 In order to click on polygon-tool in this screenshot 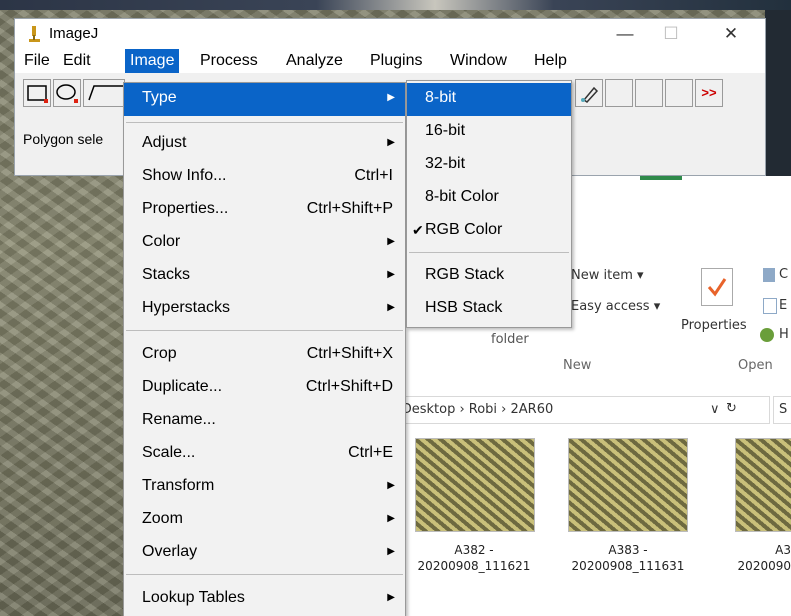, I will do `click(104, 93)`.